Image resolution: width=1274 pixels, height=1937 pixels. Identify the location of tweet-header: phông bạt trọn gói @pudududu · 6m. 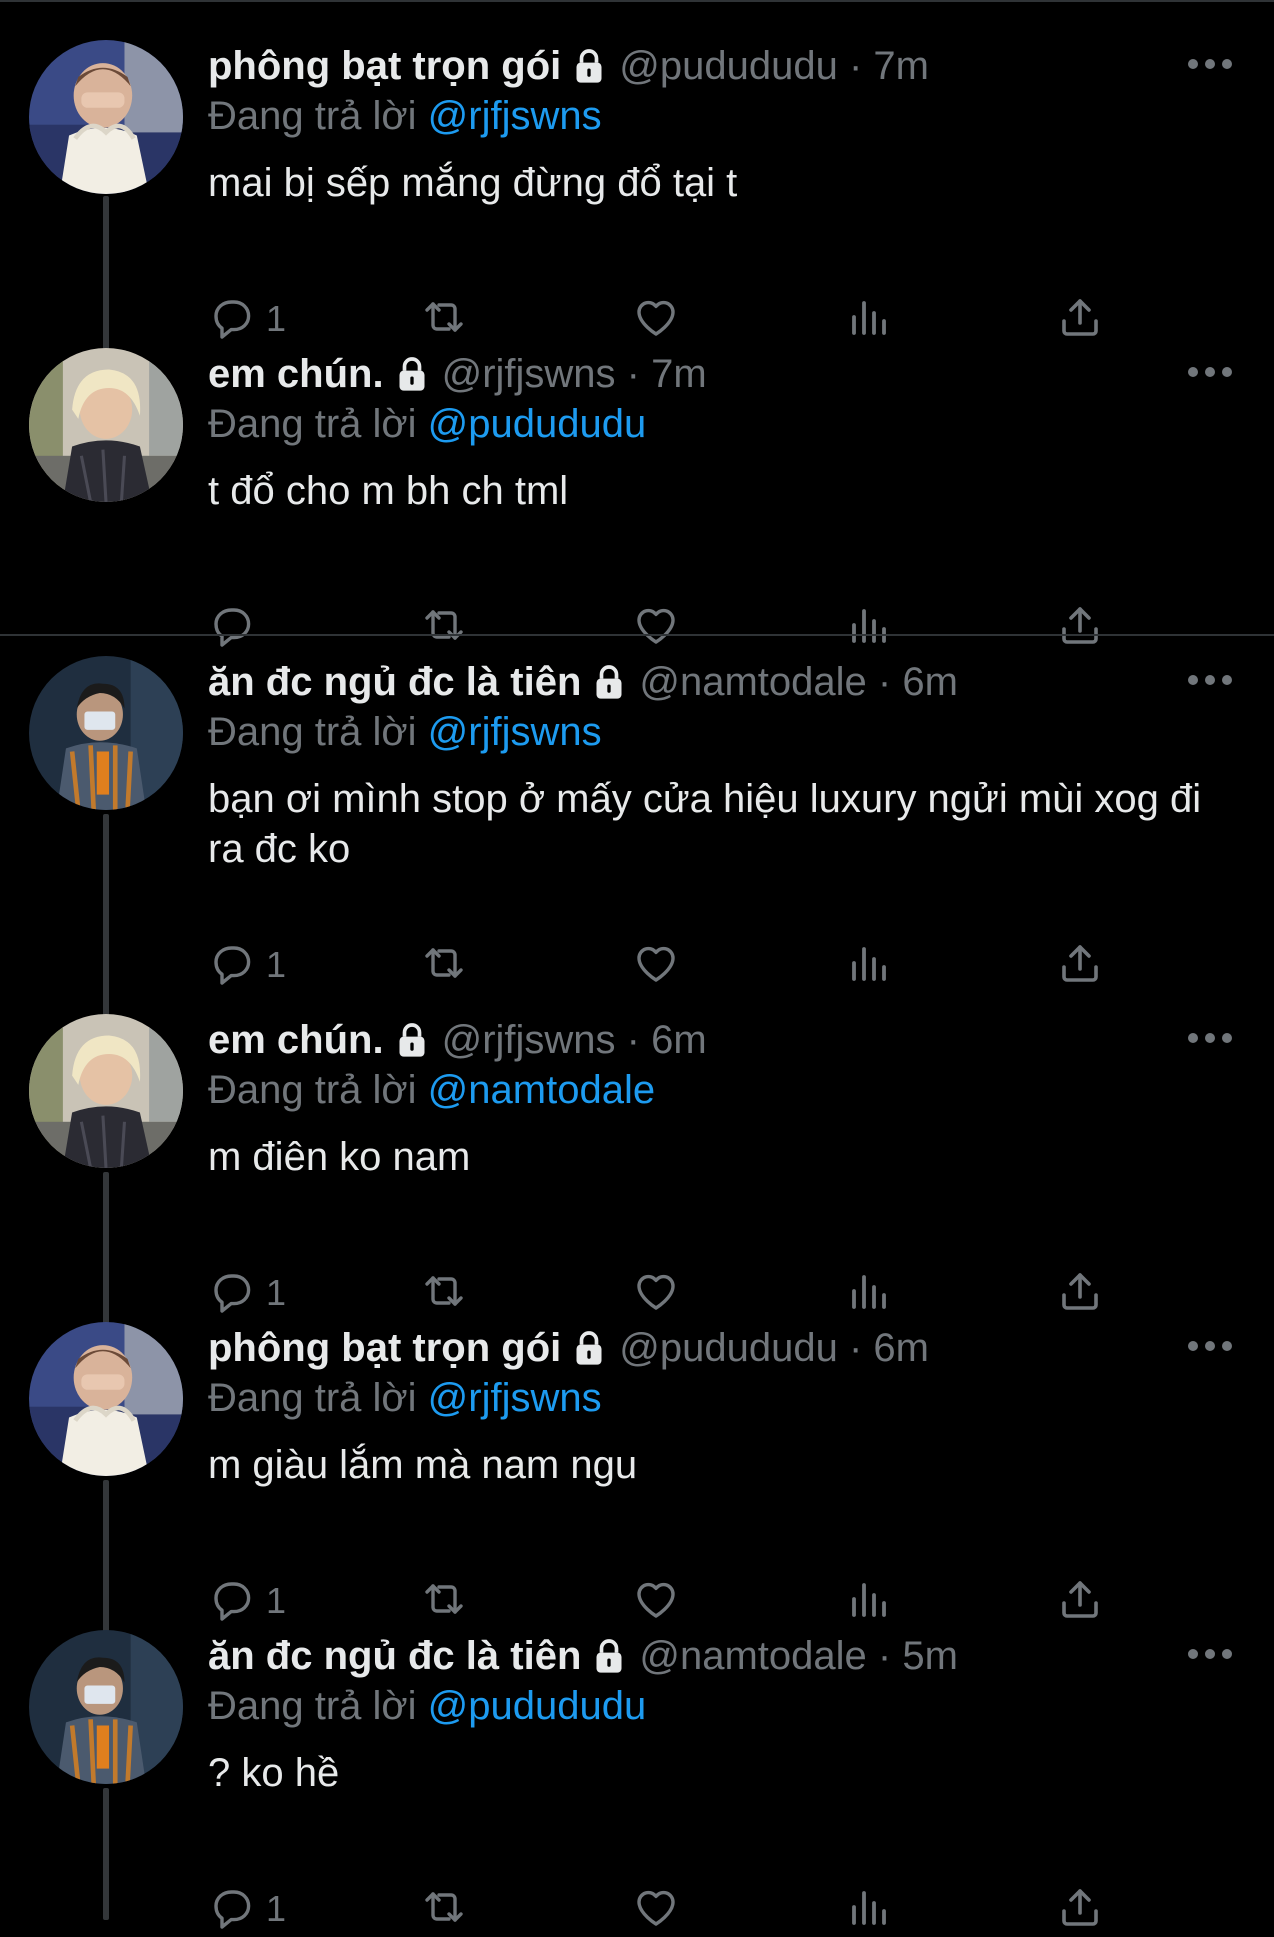
(721, 1348).